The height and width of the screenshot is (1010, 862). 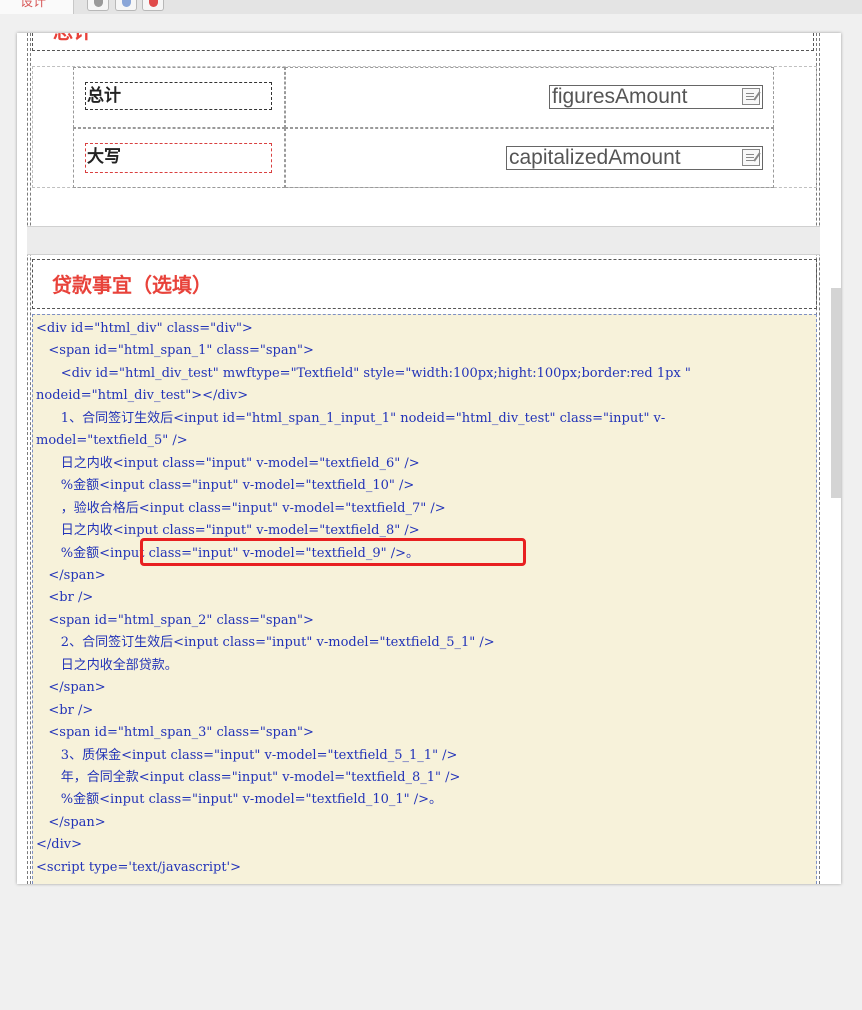 I want to click on figures-amount-field: figuresAmount, so click(x=656, y=97).